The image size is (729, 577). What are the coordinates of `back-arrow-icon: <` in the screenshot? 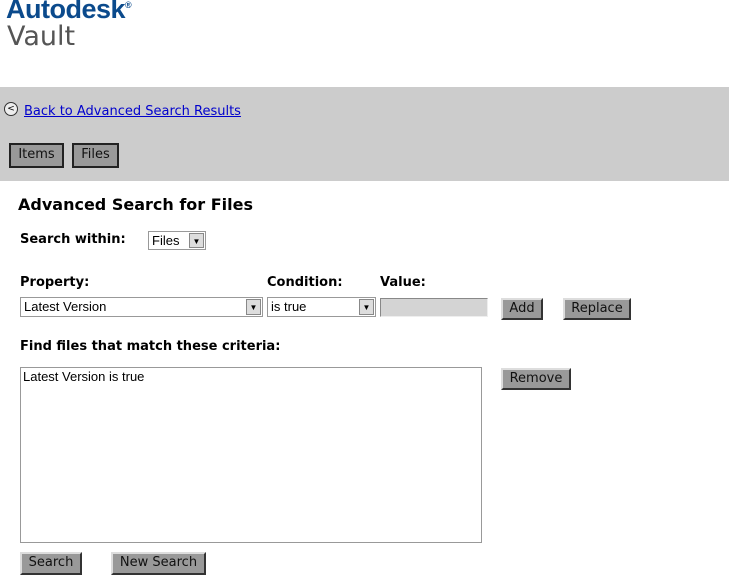 It's located at (11, 109).